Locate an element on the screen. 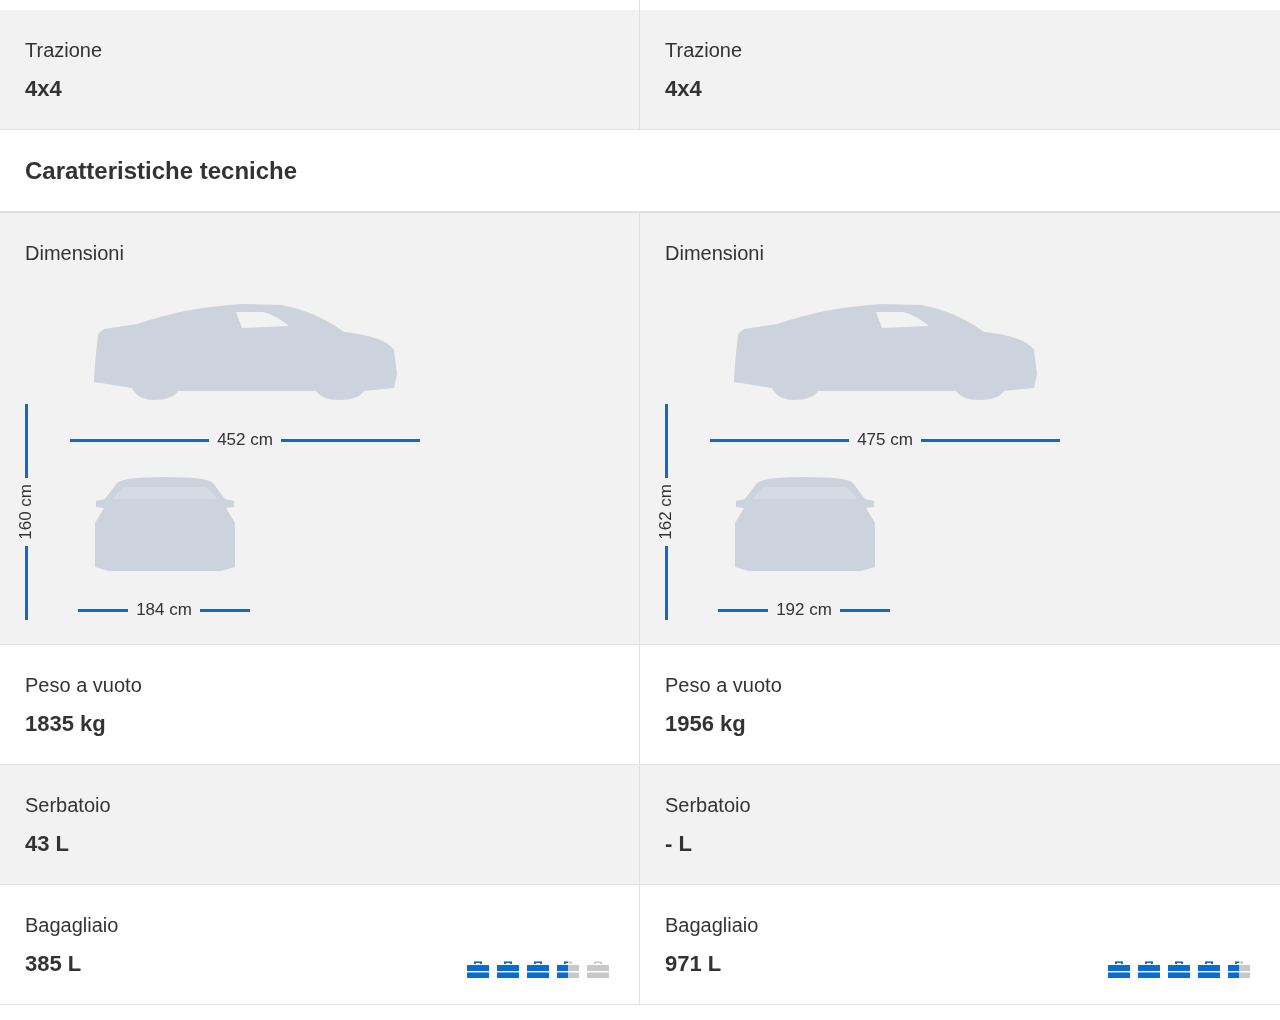 This screenshot has width=1280, height=1020. section-title: Caratteristiche tecniche is located at coordinates (161, 170).